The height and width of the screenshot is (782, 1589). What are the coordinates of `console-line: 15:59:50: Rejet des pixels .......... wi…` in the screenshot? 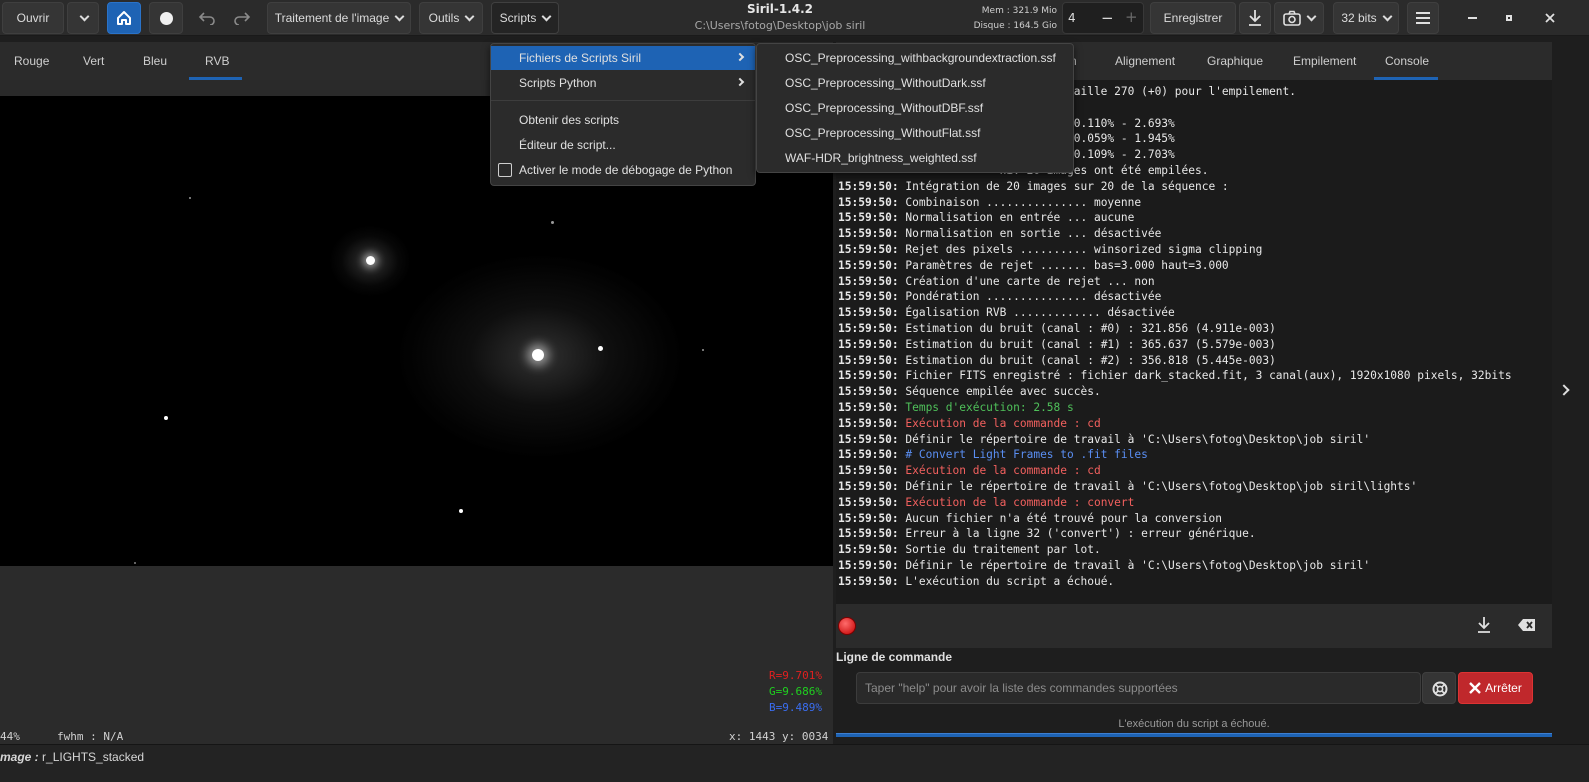 It's located at (1175, 250).